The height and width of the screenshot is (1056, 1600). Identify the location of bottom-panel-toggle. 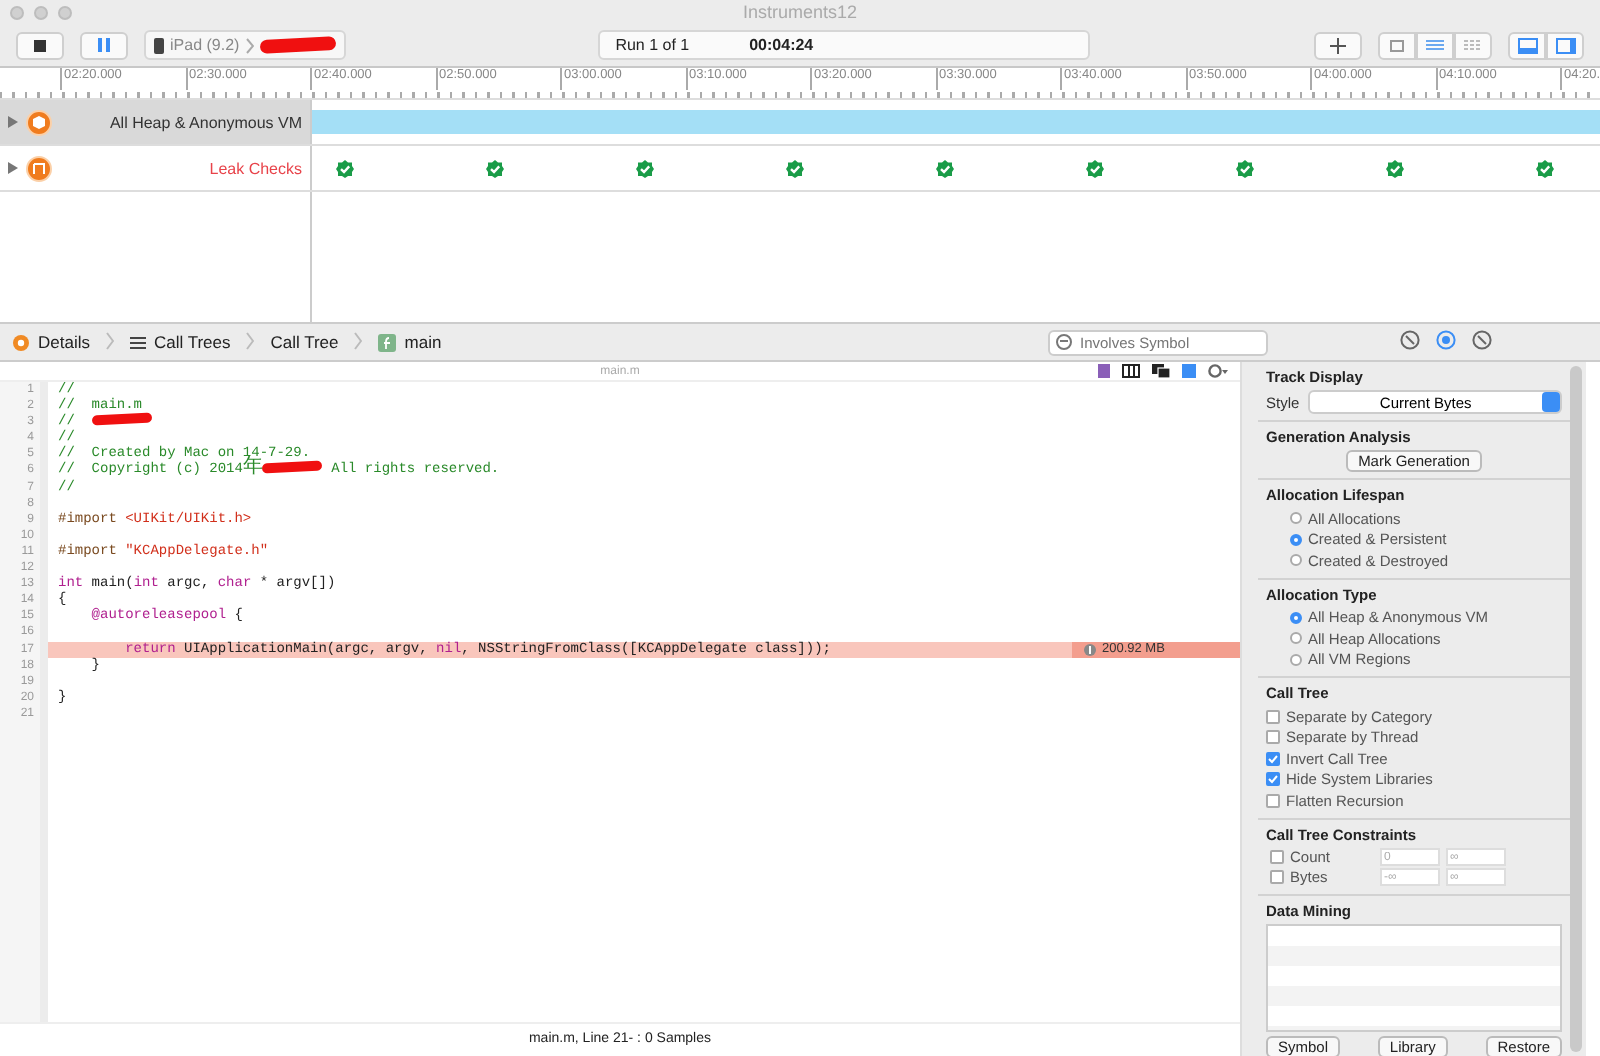
(1527, 45).